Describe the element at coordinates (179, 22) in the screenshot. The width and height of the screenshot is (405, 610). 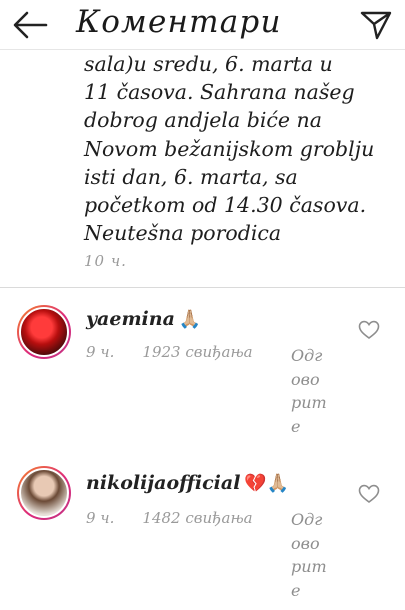
I see `page-title: Коментари` at that location.